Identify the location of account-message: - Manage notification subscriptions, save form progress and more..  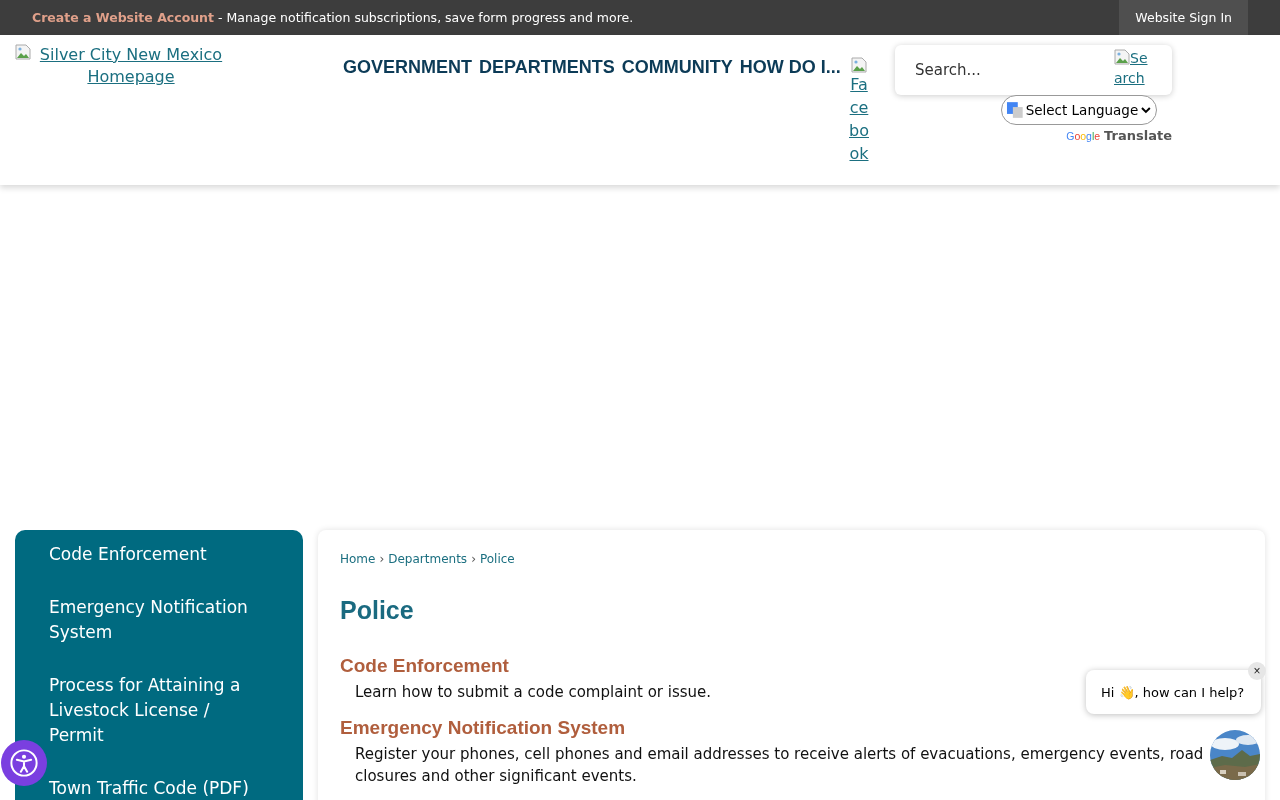
(426, 17).